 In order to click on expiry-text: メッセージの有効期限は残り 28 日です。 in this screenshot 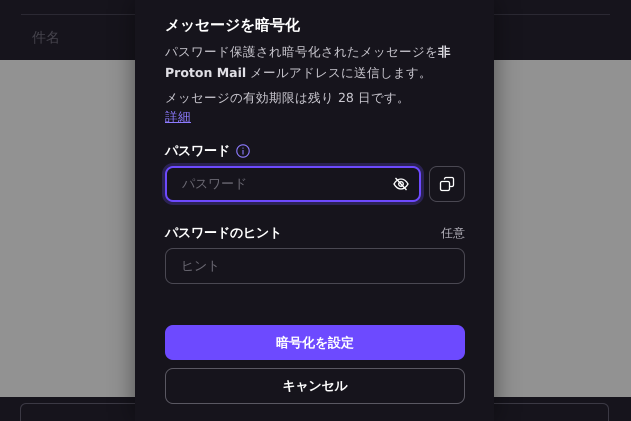, I will do `click(288, 98)`.